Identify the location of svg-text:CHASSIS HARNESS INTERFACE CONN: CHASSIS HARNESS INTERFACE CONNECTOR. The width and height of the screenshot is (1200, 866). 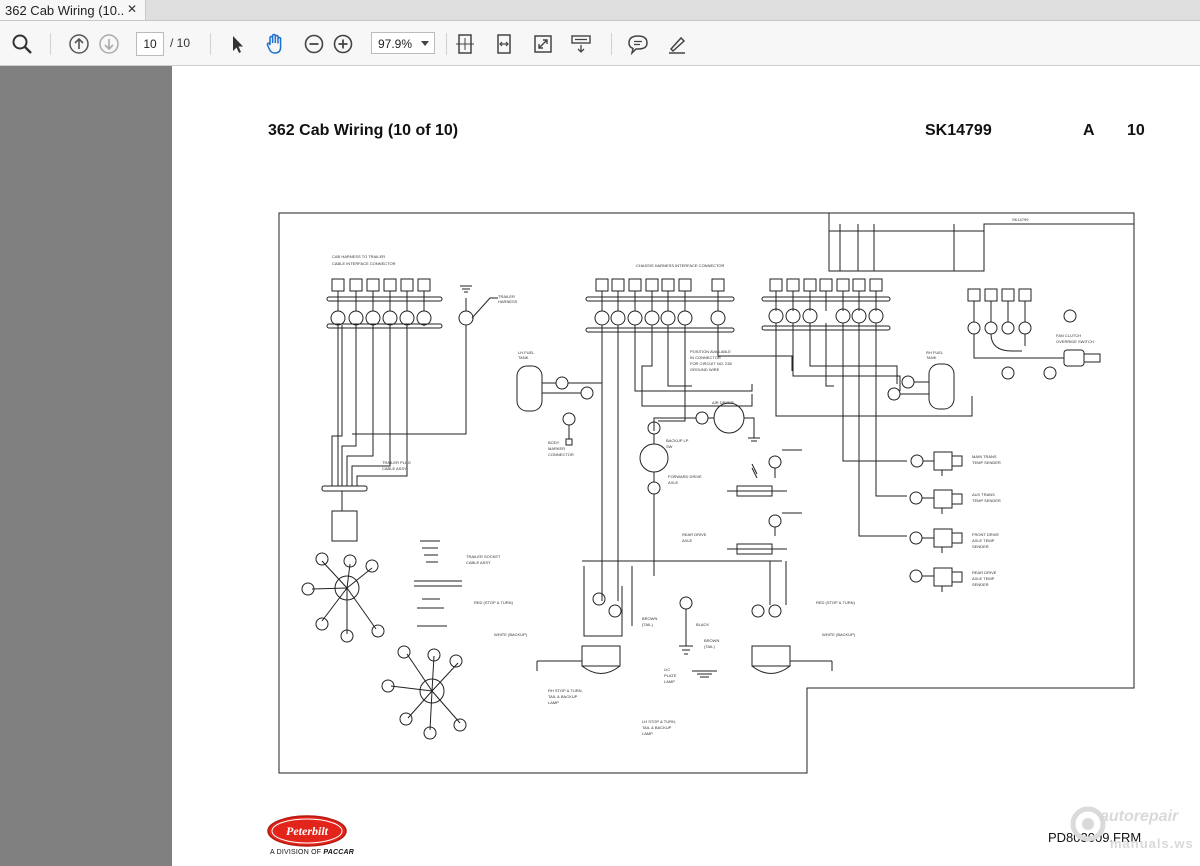
(680, 265).